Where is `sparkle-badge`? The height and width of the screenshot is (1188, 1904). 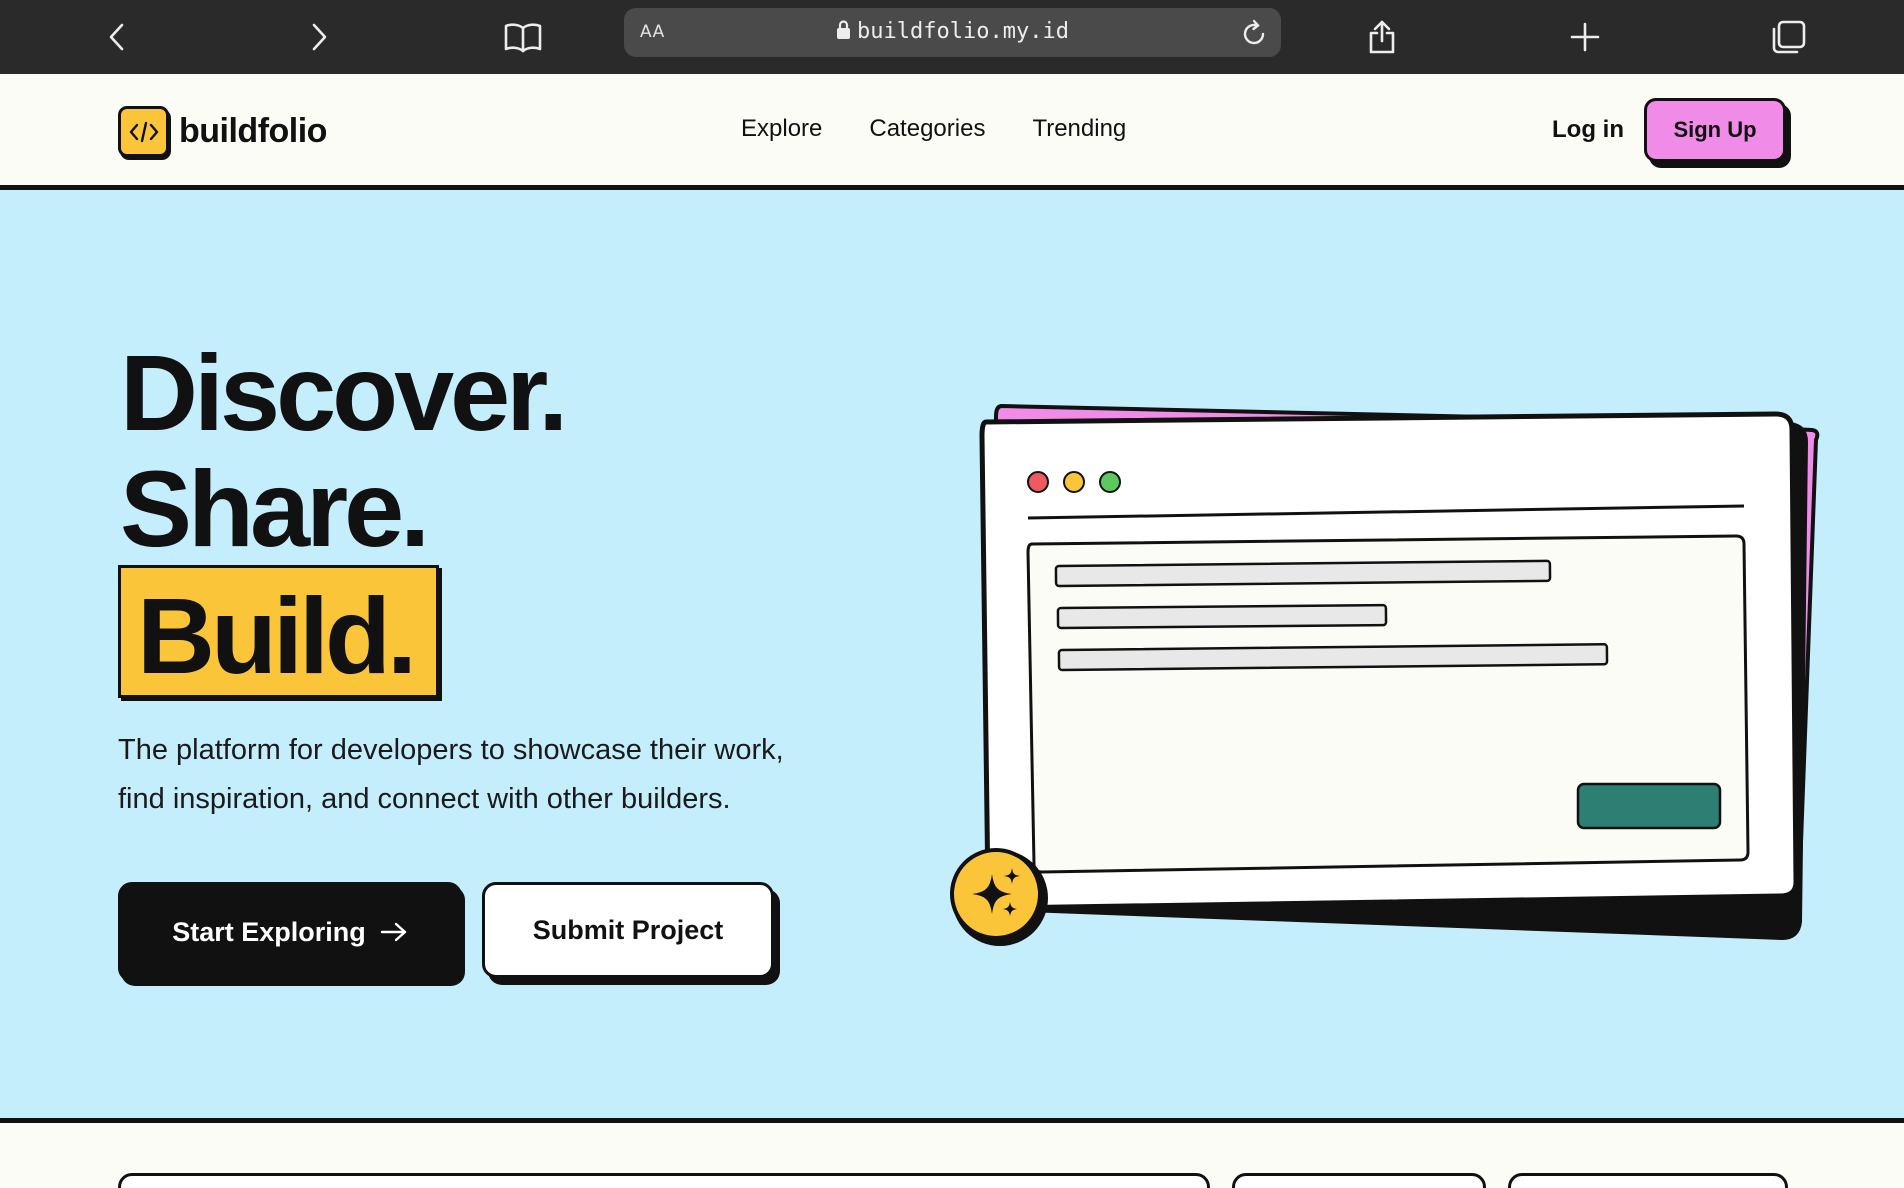 sparkle-badge is located at coordinates (999, 897).